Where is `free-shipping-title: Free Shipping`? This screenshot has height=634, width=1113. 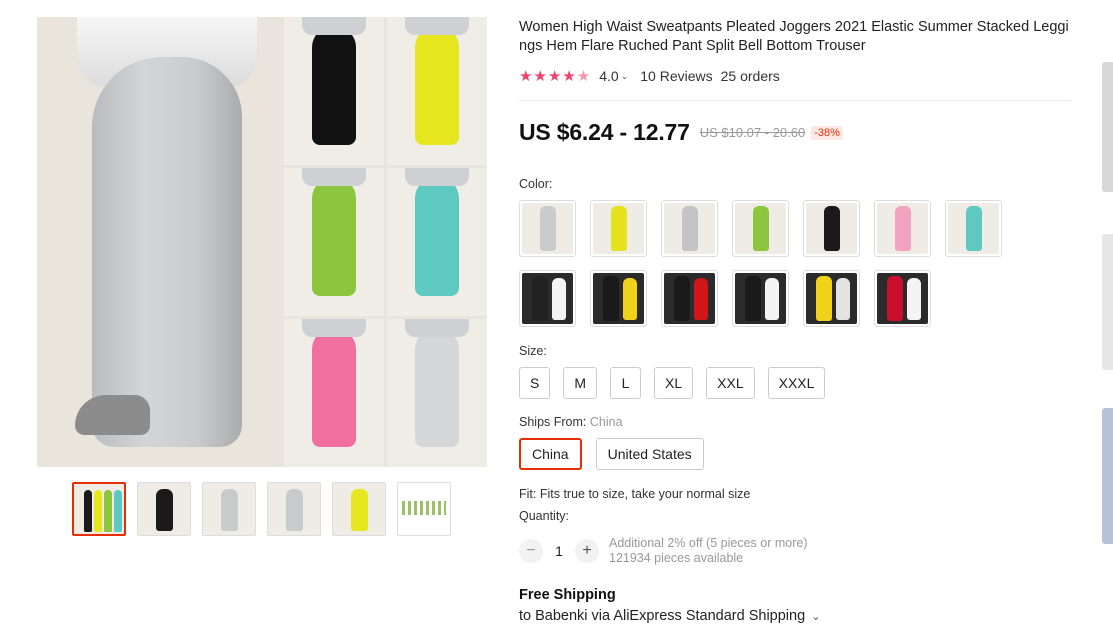 free-shipping-title: Free Shipping is located at coordinates (567, 595).